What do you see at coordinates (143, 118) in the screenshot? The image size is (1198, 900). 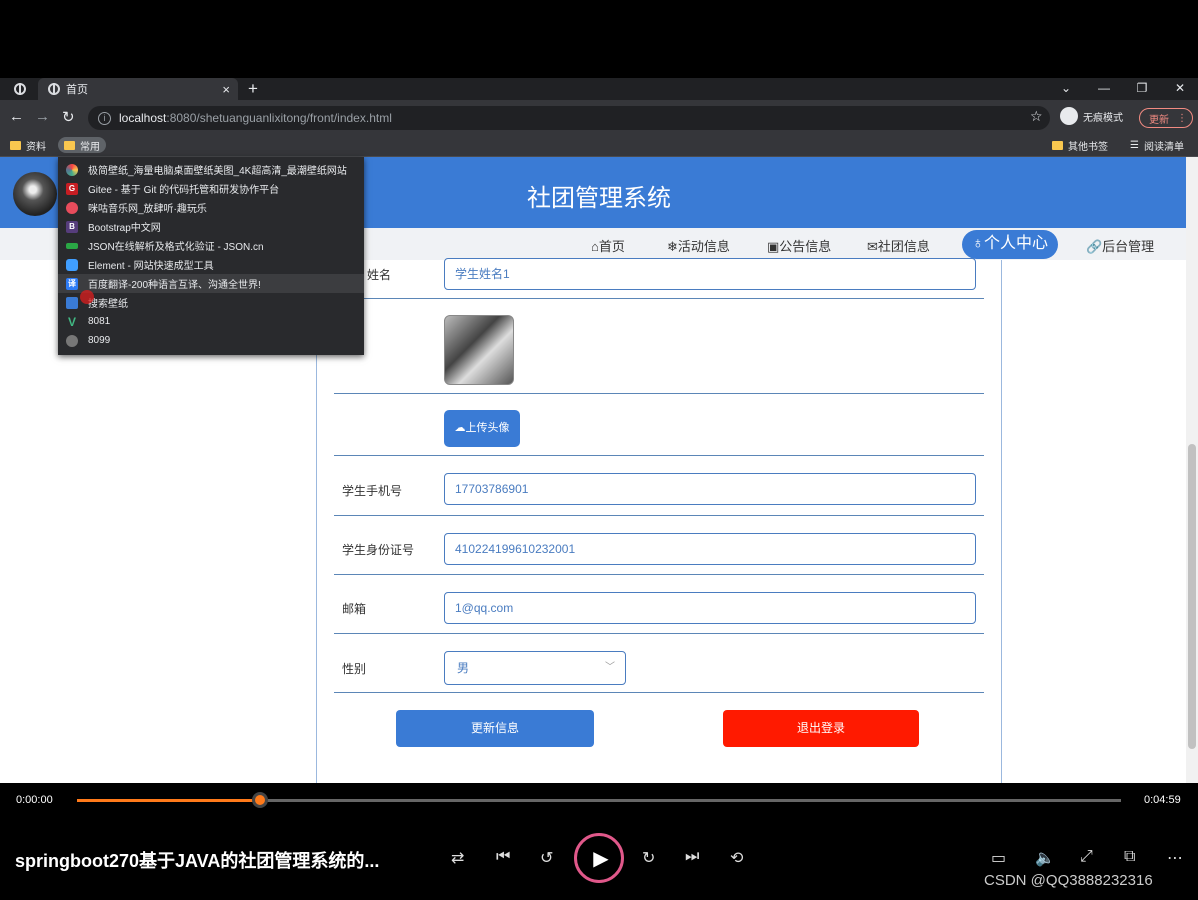 I see `url-host: localhost` at bounding box center [143, 118].